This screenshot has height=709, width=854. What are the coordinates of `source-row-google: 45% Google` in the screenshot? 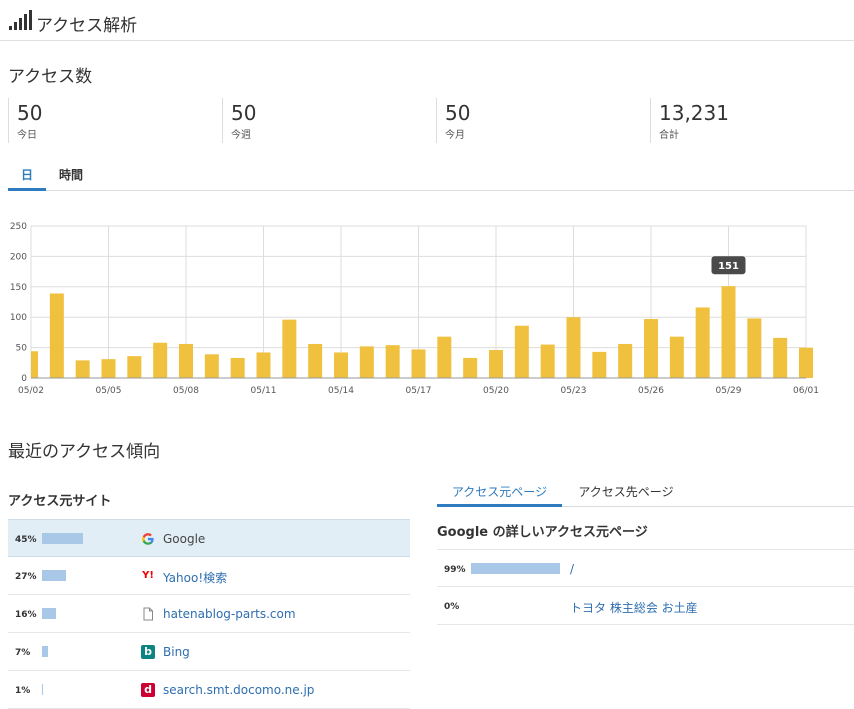 It's located at (209, 538).